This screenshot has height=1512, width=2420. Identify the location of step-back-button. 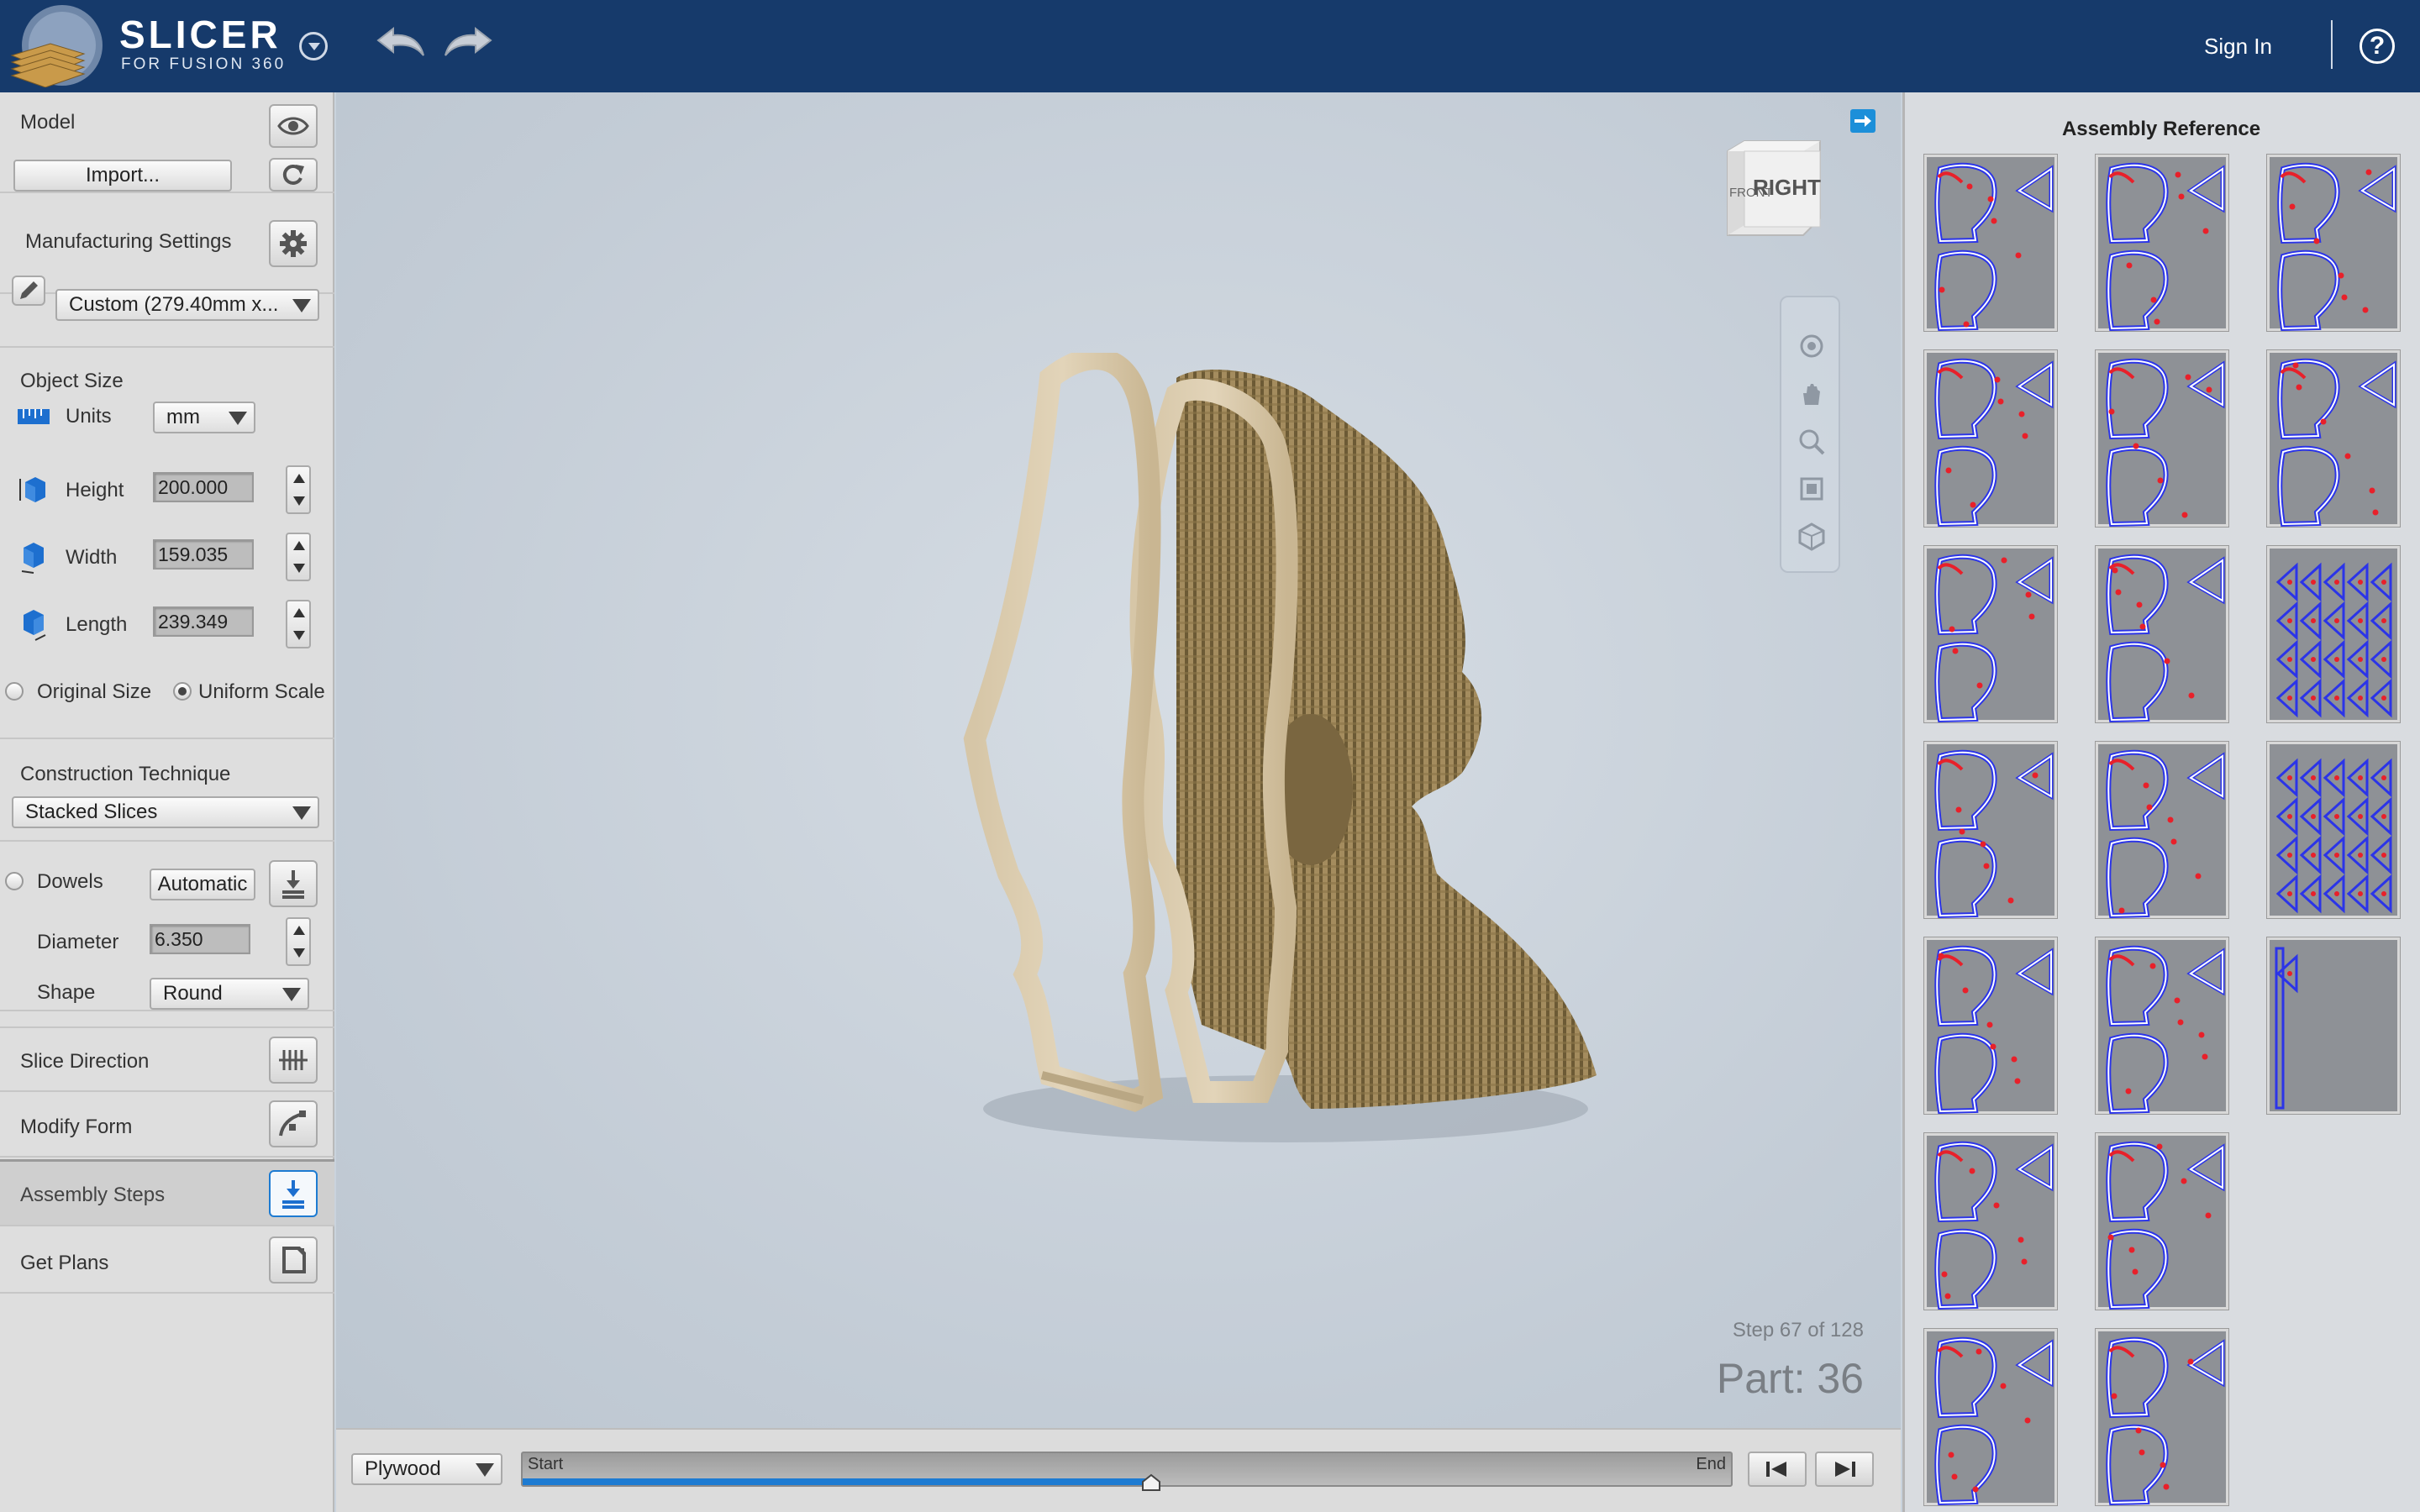
(1778, 1469).